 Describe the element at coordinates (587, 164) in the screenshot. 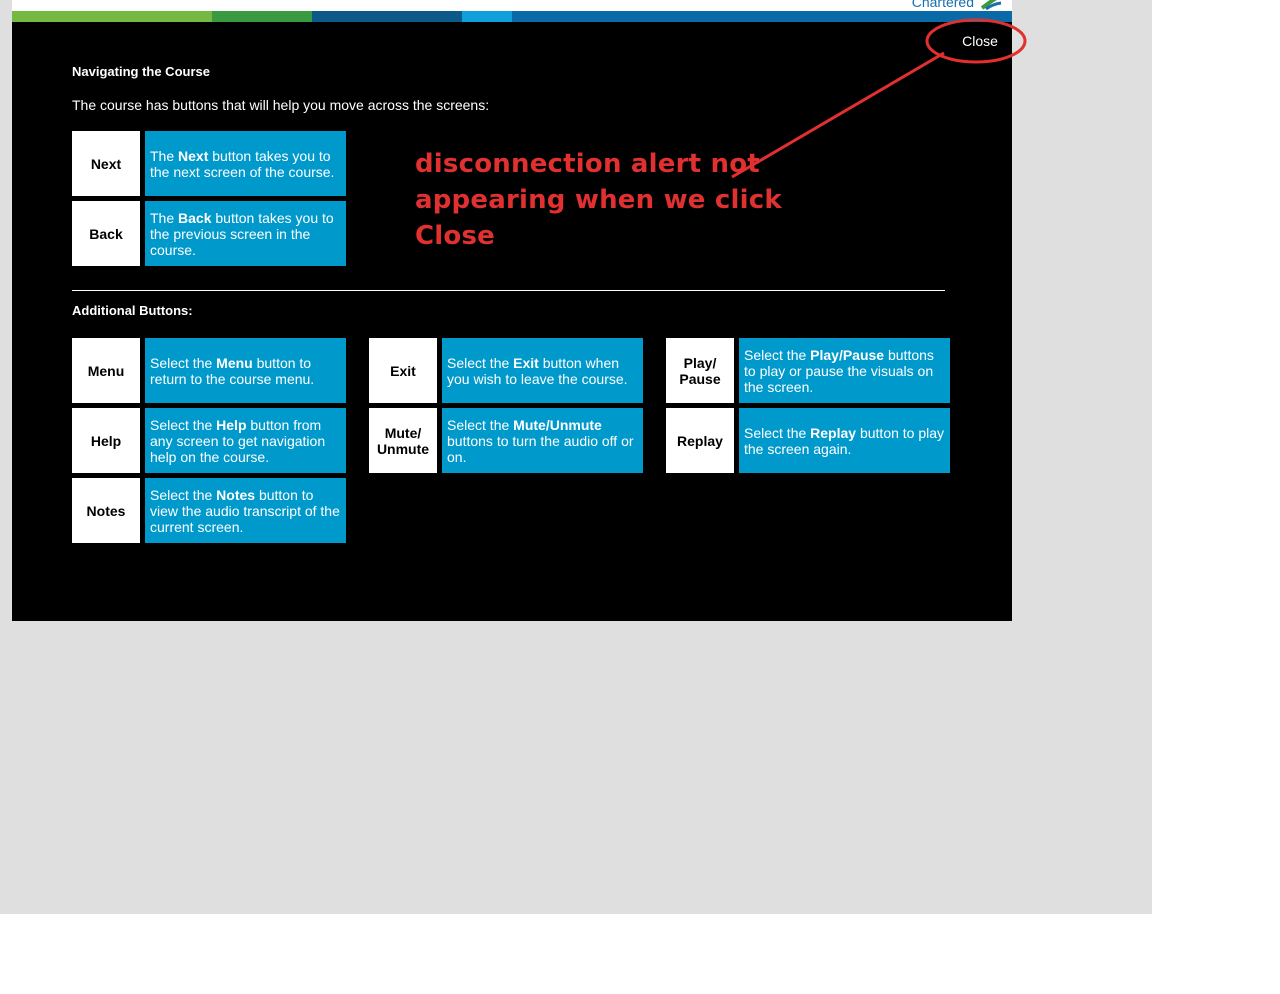

I see `annotation-line-1: disconnection alert not` at that location.